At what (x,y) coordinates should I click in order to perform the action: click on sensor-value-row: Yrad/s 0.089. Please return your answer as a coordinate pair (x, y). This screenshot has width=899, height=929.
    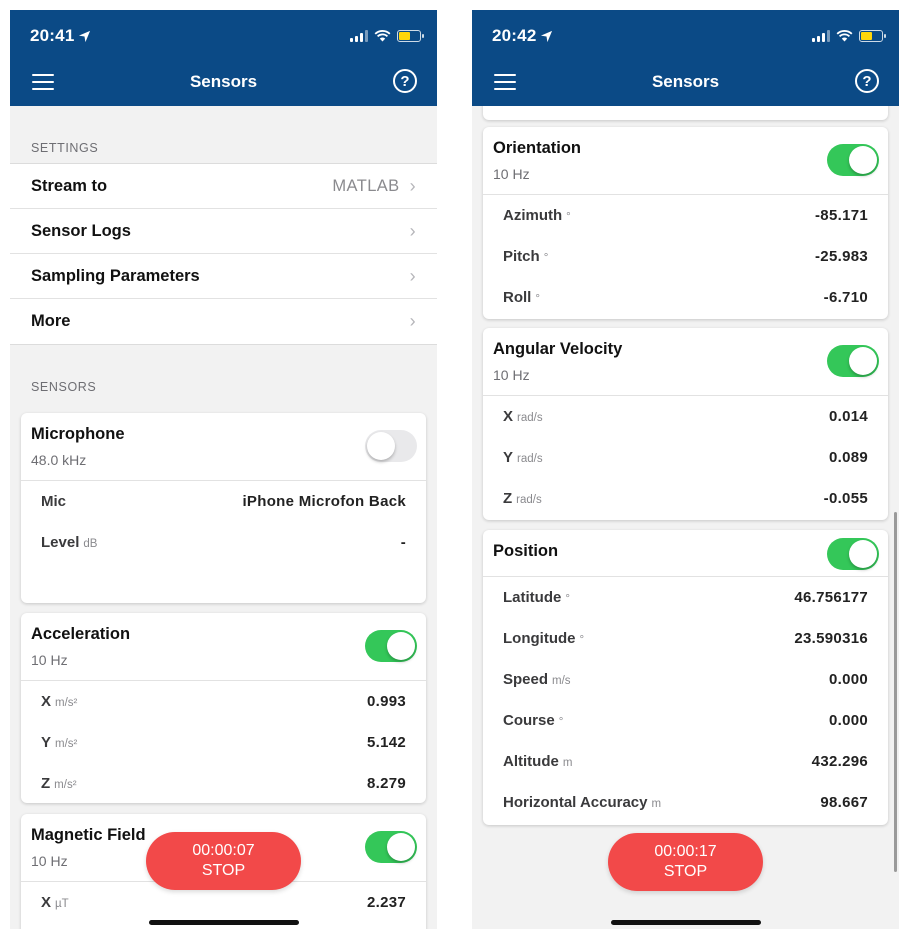
    Looking at the image, I should click on (685, 457).